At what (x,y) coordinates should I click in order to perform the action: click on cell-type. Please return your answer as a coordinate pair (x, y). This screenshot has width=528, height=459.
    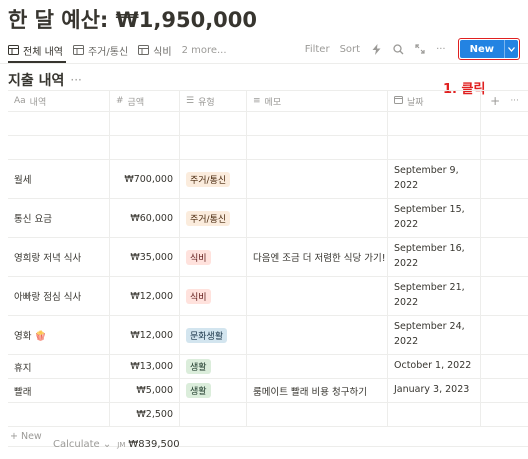
    Looking at the image, I should click on (213, 414).